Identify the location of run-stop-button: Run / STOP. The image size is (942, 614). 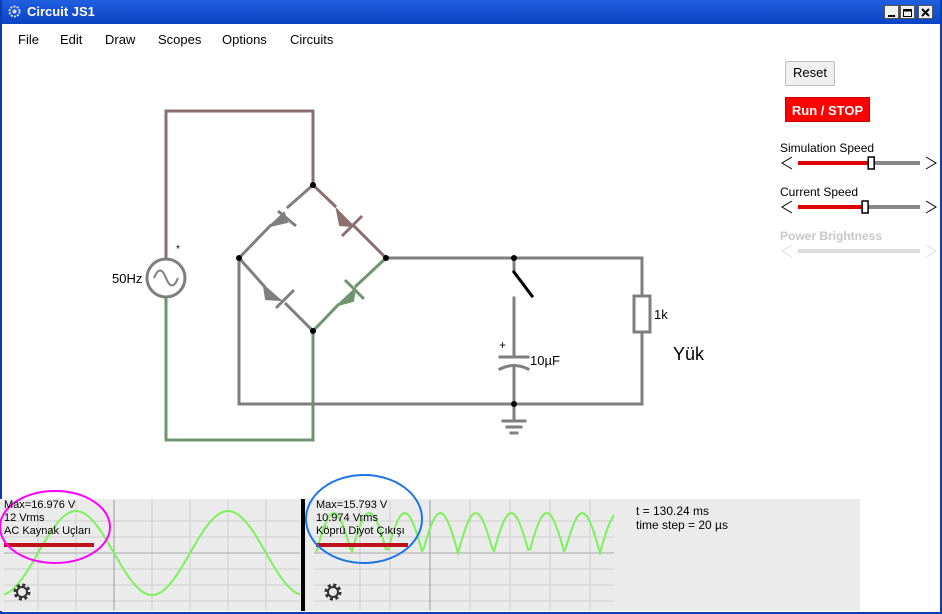
(827, 109).